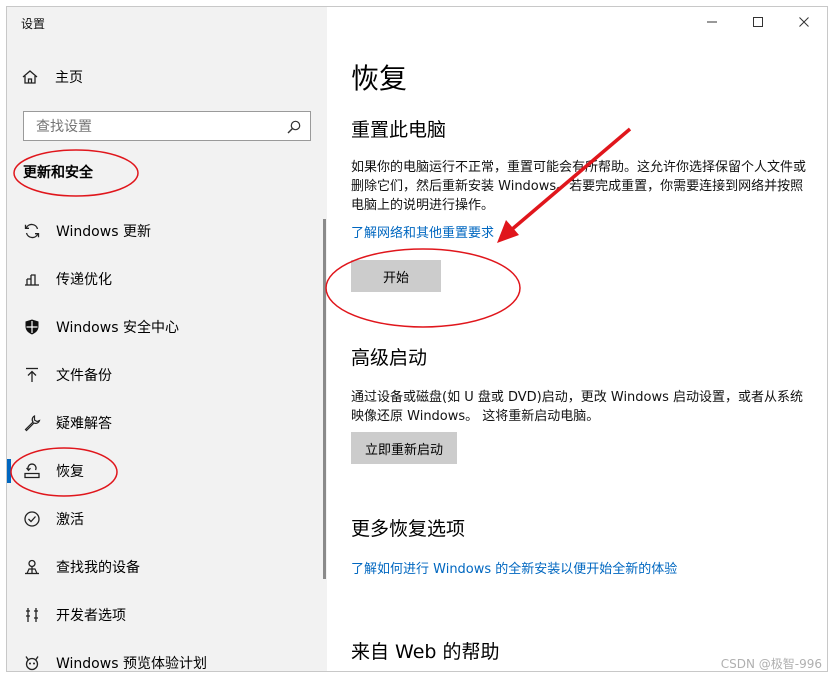 The height and width of the screenshot is (680, 832). I want to click on sidebar-item-recovery: 恢复, so click(167, 471).